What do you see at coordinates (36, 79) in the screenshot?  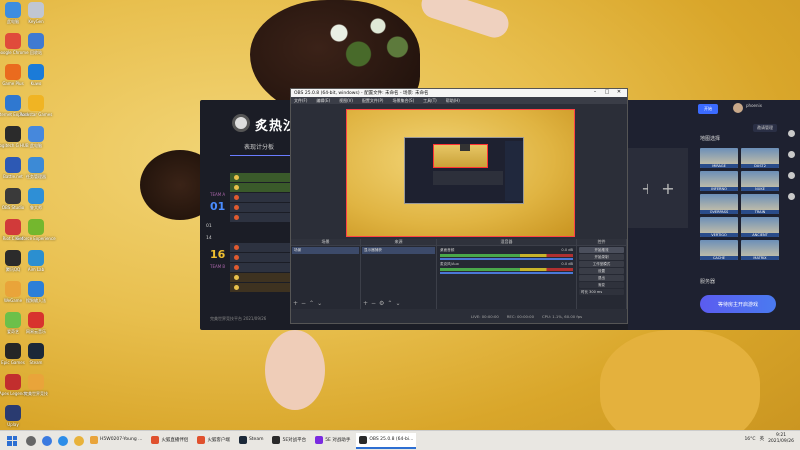 I see `desktop-icon: Kuwo` at bounding box center [36, 79].